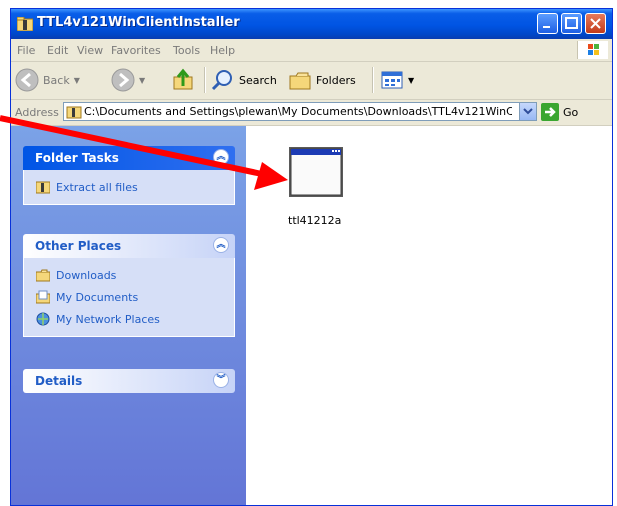  I want to click on folders-icon, so click(300, 81).